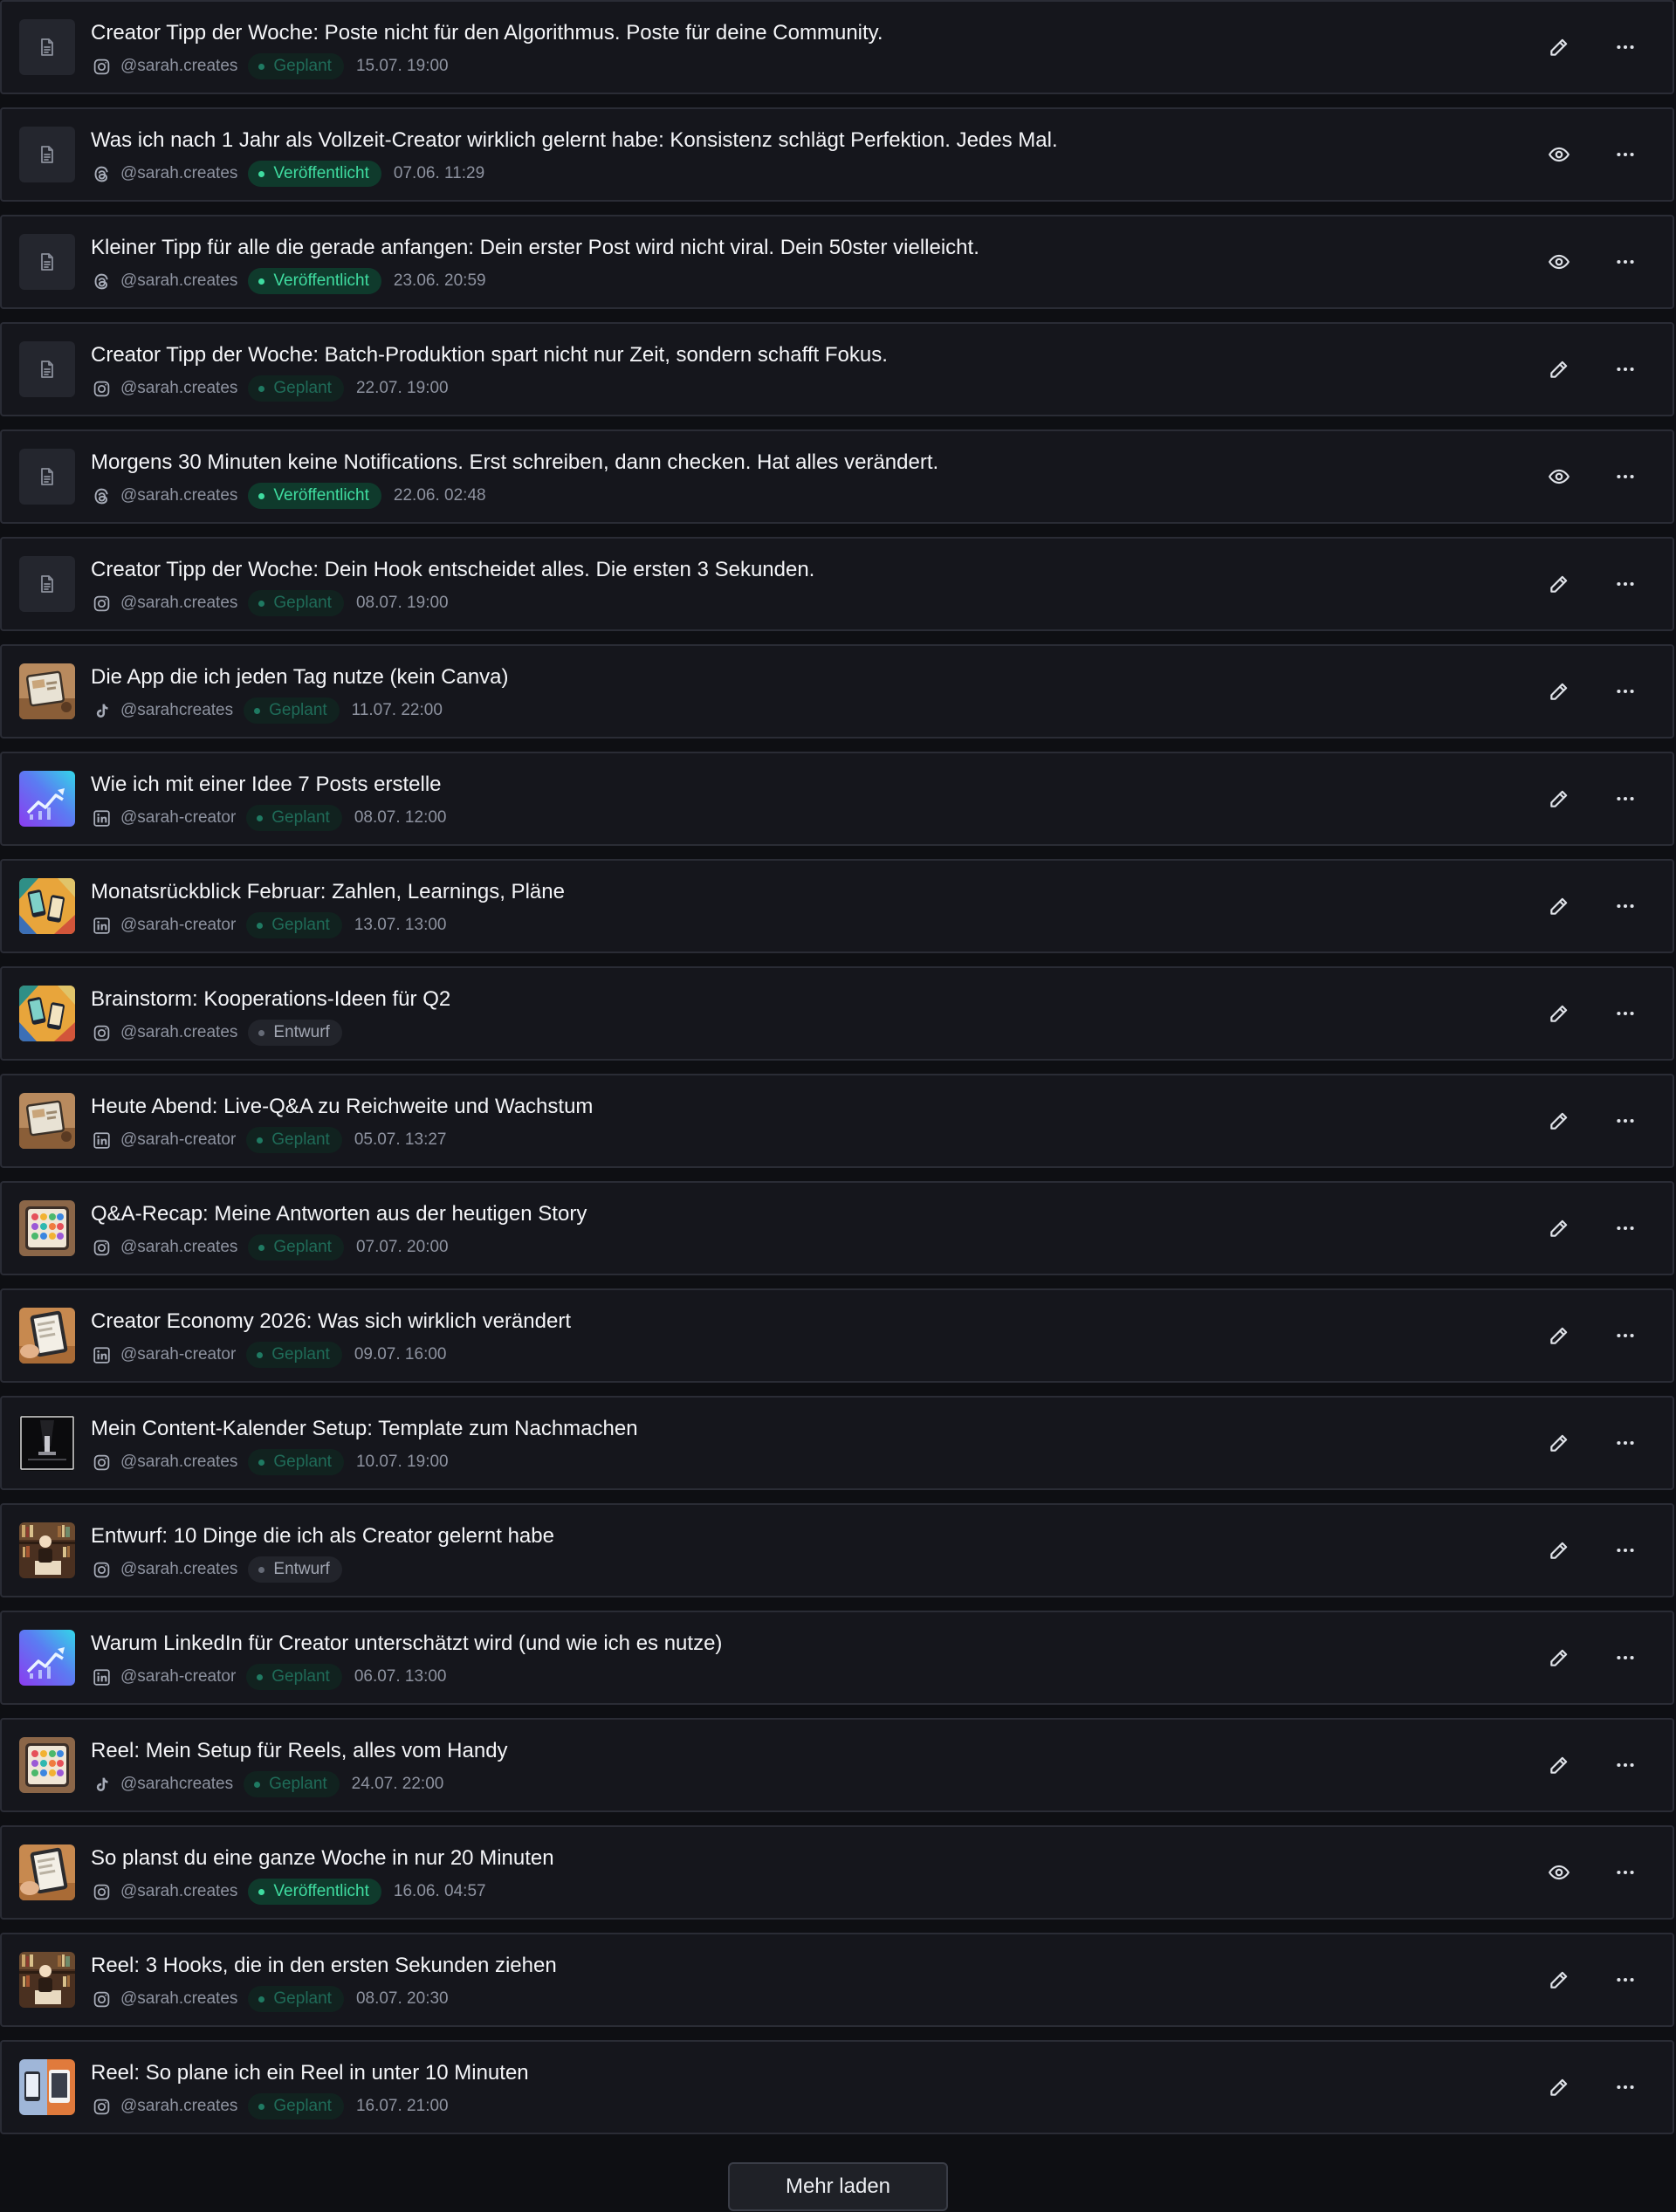 The image size is (1676, 2212). I want to click on post-meta: @sarah-creator Geplant 13.07. 13:00, so click(268, 925).